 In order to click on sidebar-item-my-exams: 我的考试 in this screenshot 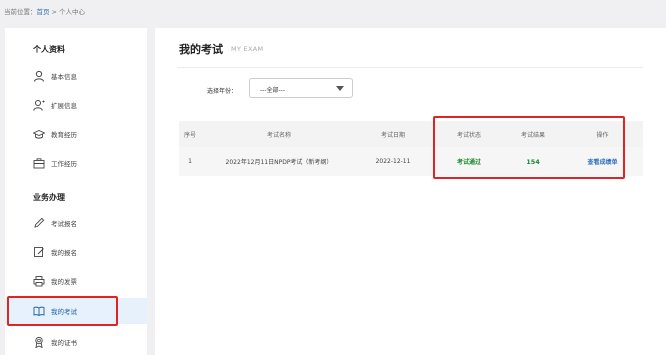, I will do `click(76, 311)`.